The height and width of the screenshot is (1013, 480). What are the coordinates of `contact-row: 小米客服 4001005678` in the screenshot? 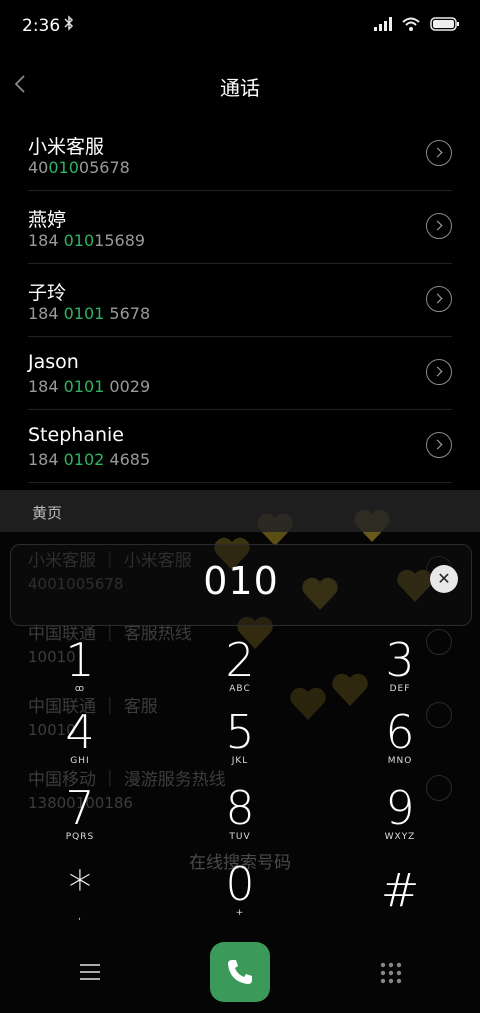 It's located at (240, 154).